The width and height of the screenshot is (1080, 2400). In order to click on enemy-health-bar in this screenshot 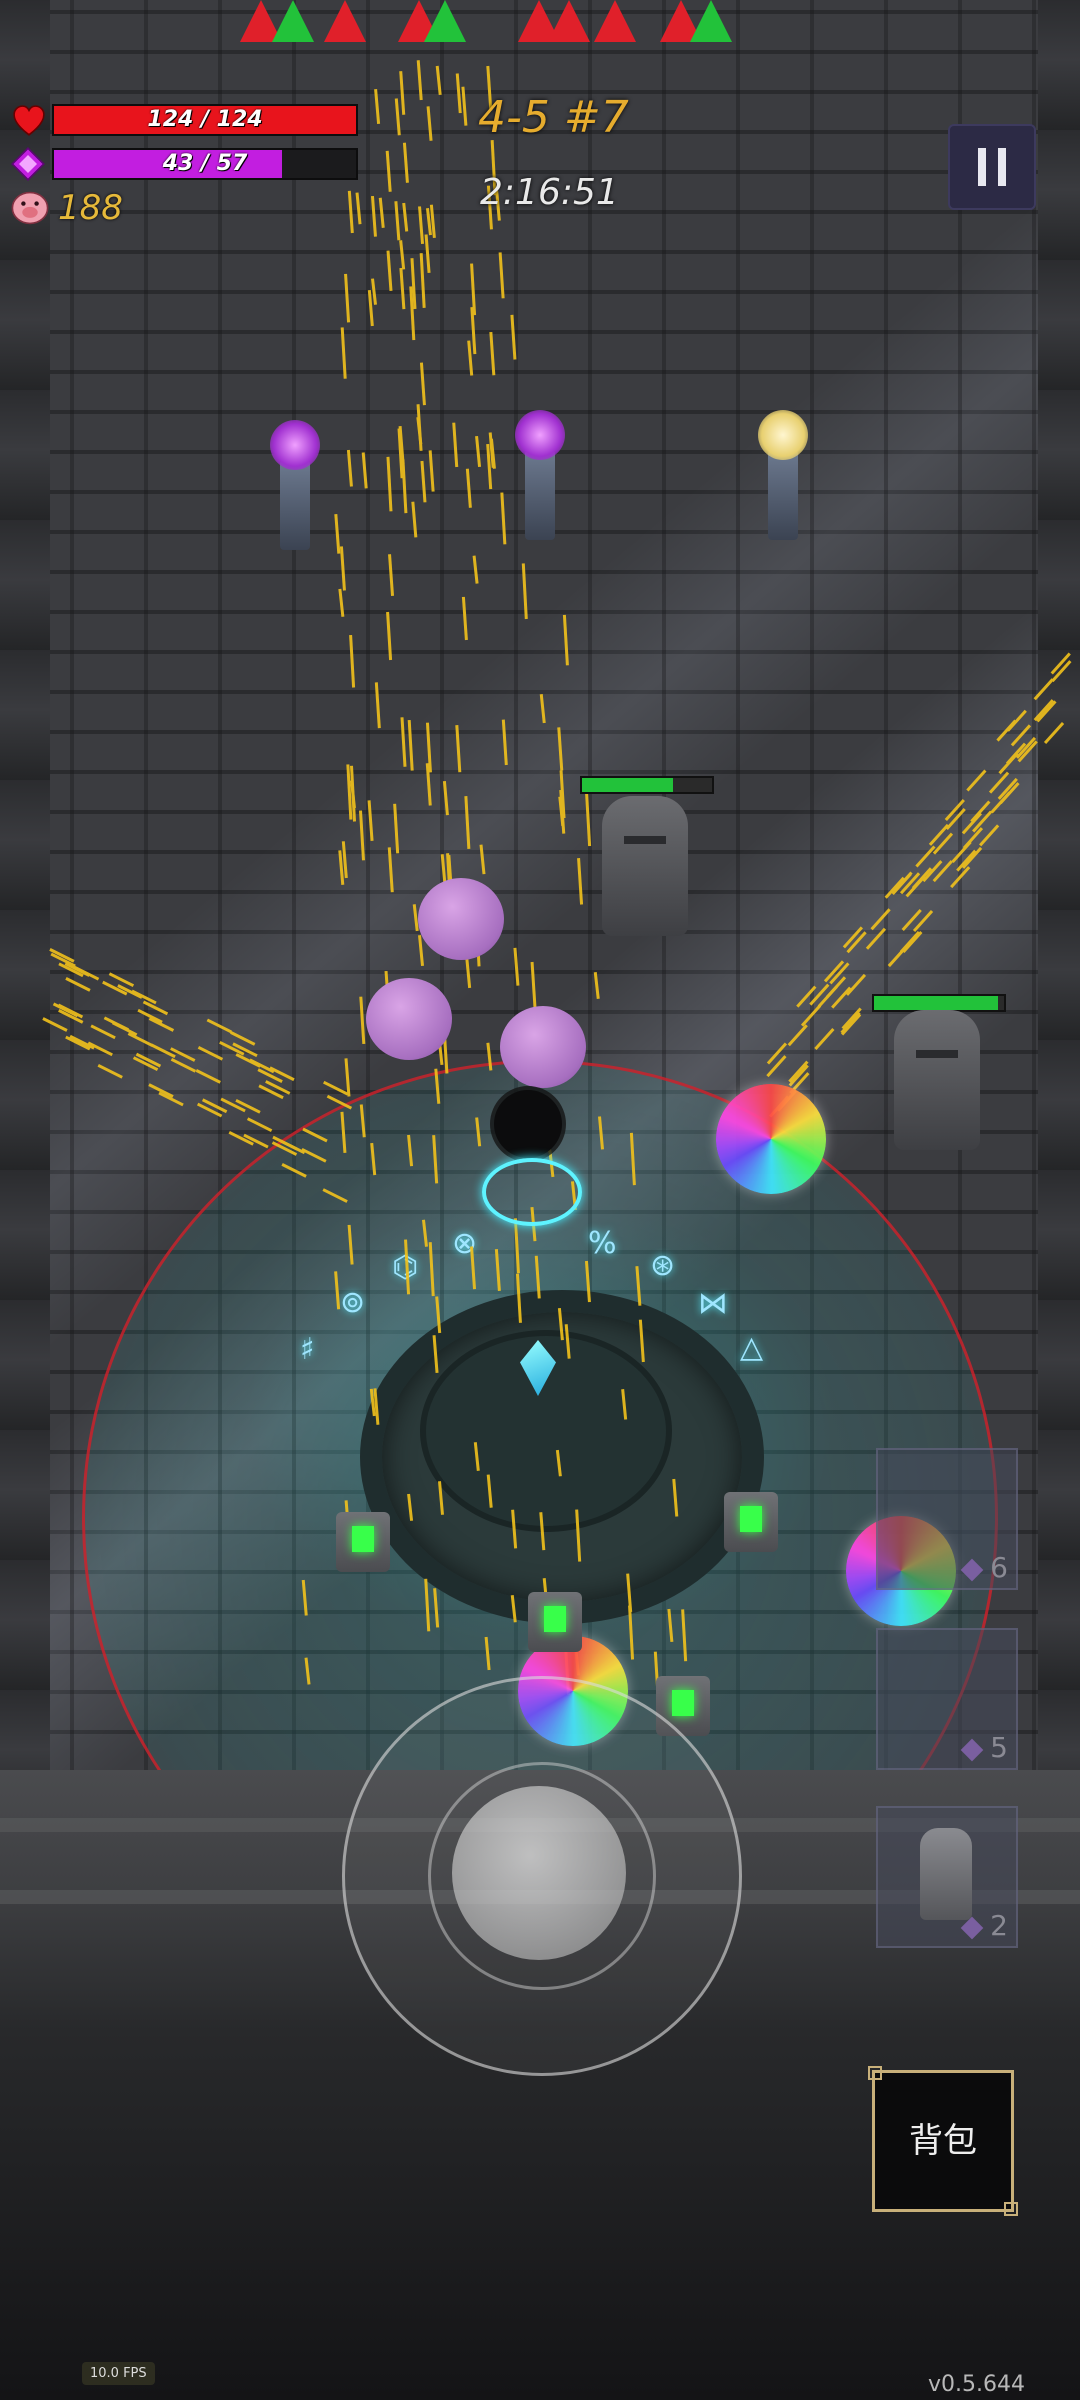, I will do `click(647, 785)`.